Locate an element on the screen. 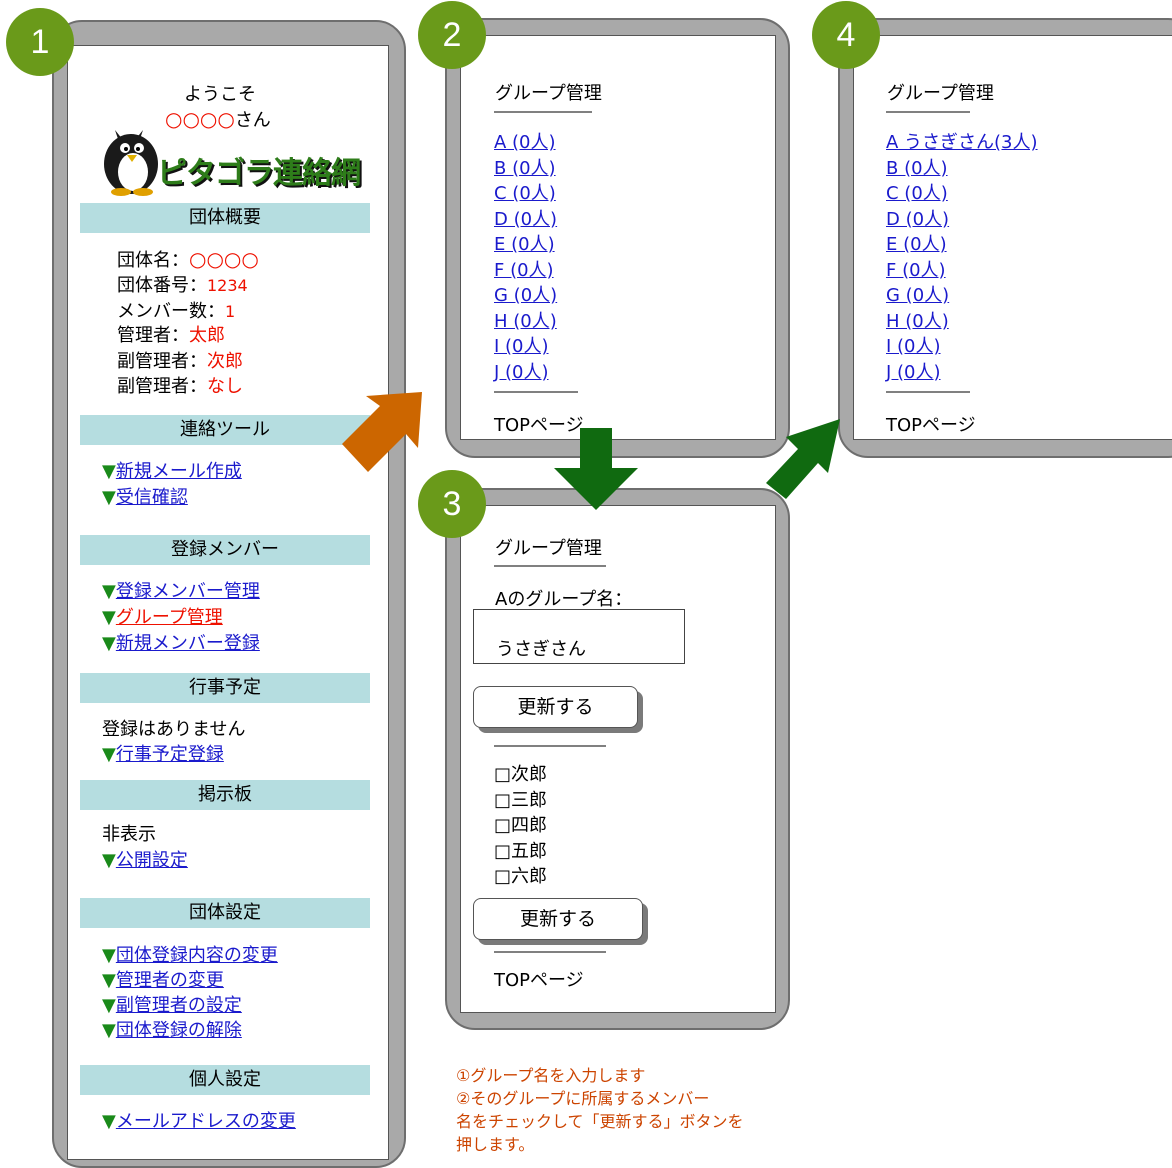 This screenshot has width=1172, height=1168. step-badge-4: 4 is located at coordinates (846, 35).